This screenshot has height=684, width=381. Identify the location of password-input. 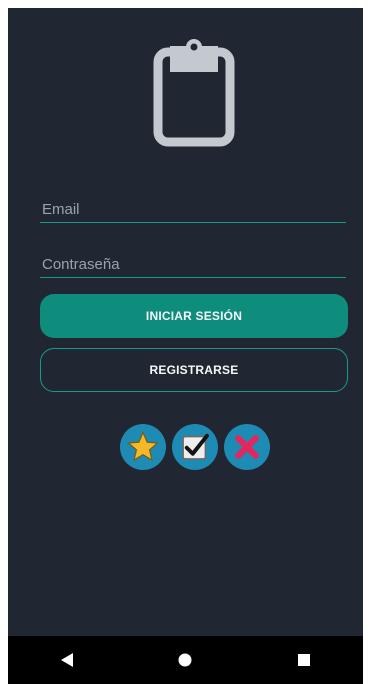
(187, 264).